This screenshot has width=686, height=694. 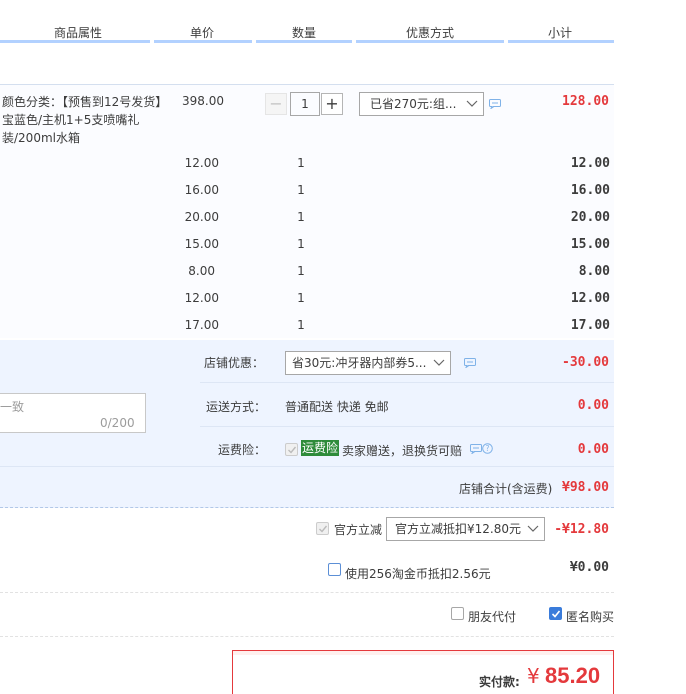 I want to click on bundle-price: 8.00, so click(x=201, y=271).